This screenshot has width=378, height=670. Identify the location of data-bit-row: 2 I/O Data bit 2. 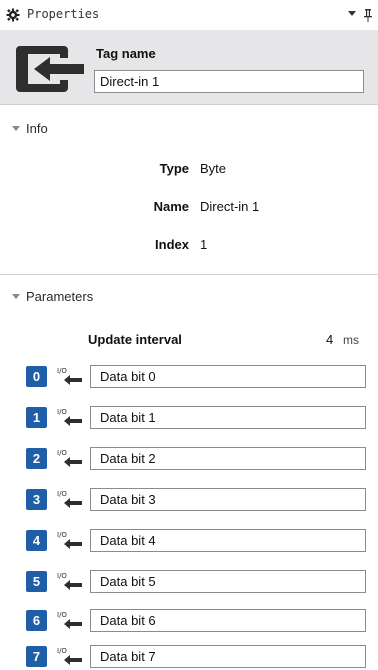
(189, 459).